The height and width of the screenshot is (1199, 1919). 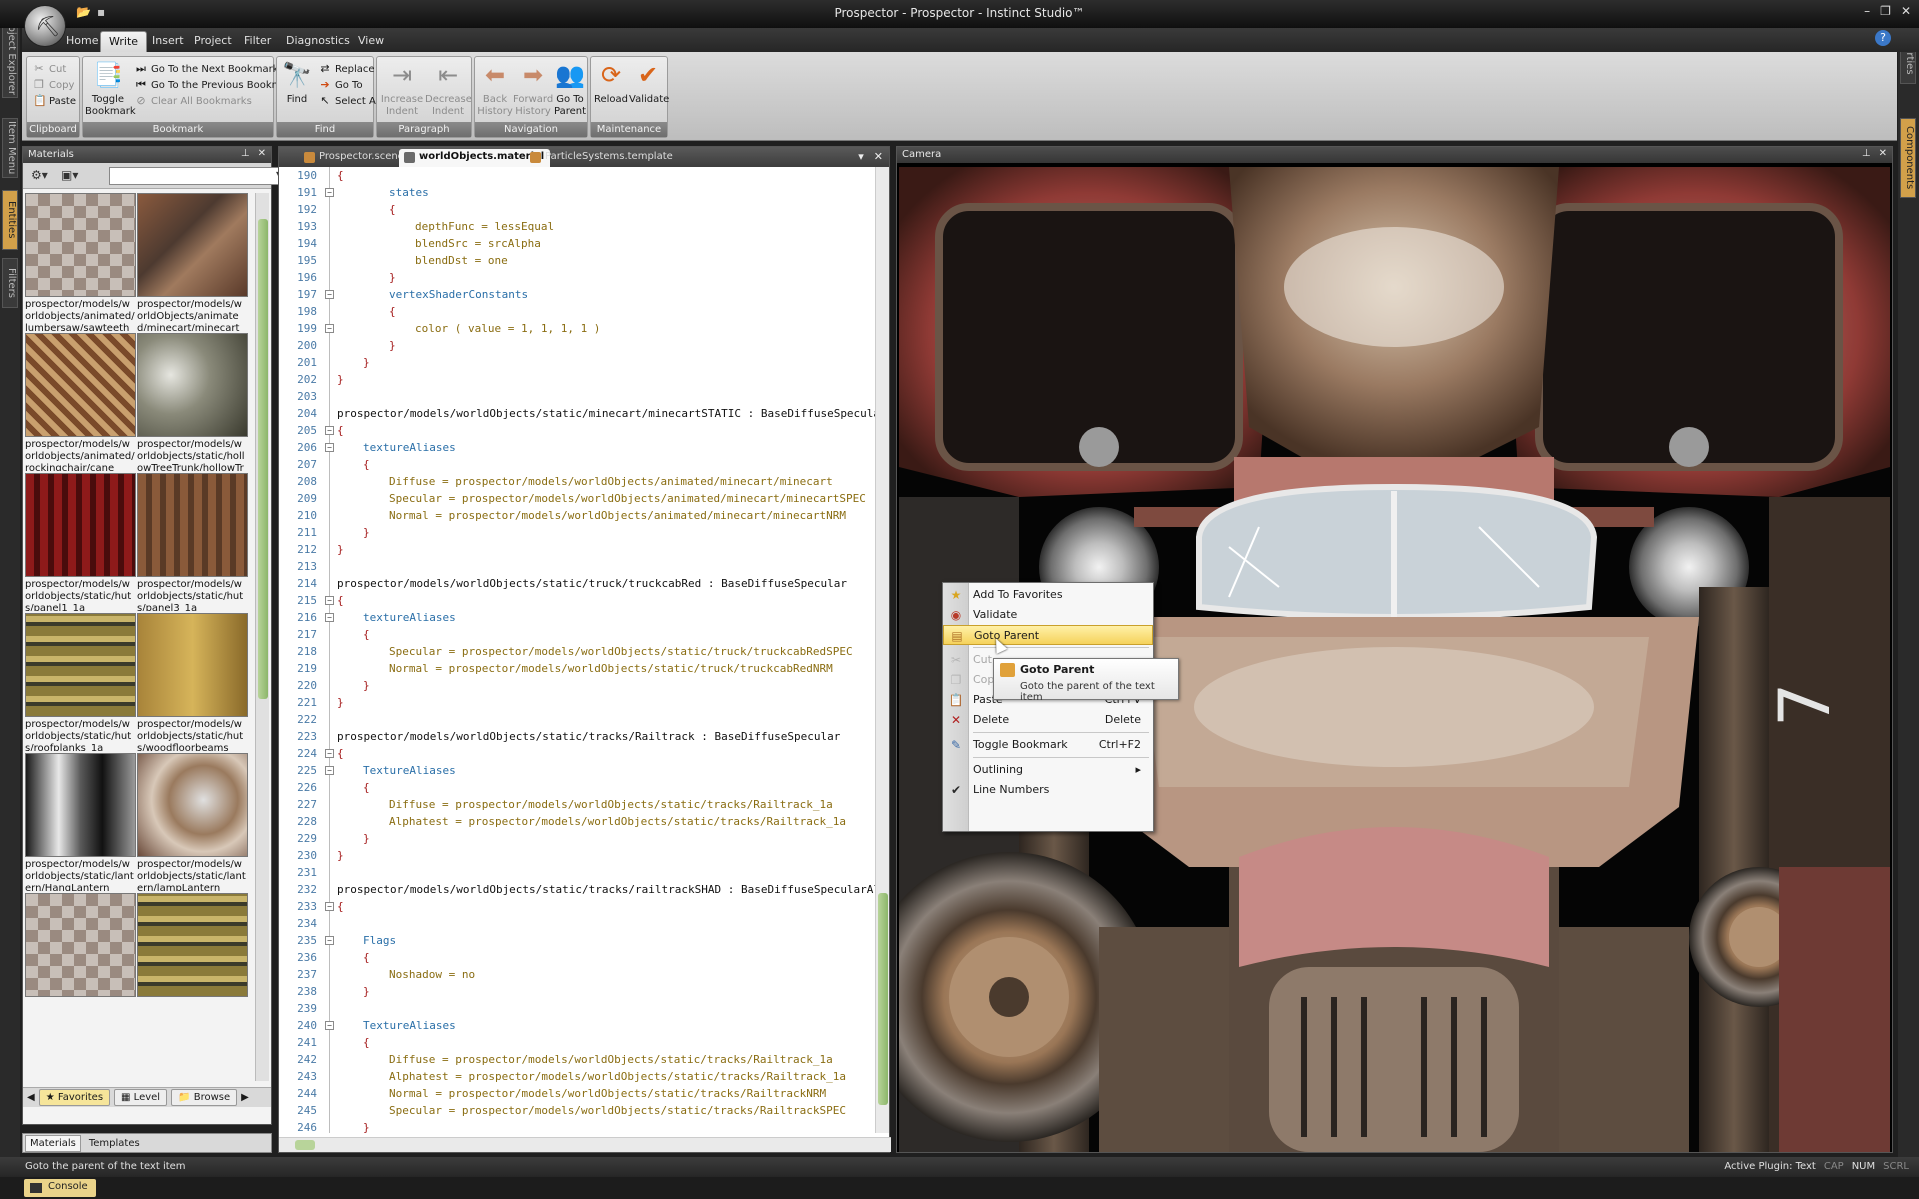 What do you see at coordinates (585, 1144) in the screenshot?
I see `editor-horizontal-scrollbar` at bounding box center [585, 1144].